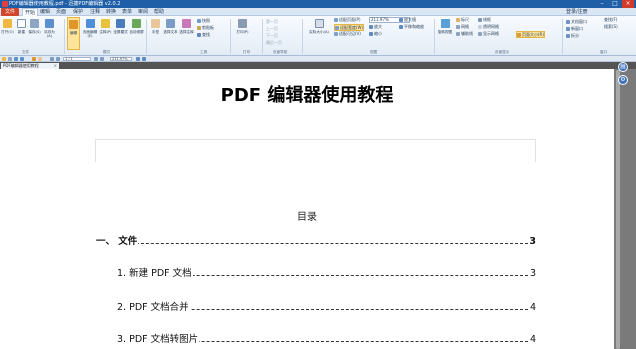  I want to click on last-page-icon, so click(102, 59).